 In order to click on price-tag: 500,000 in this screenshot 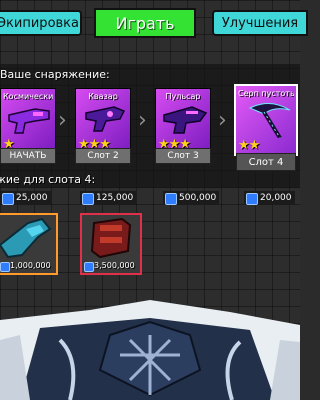, I will do `click(191, 198)`.